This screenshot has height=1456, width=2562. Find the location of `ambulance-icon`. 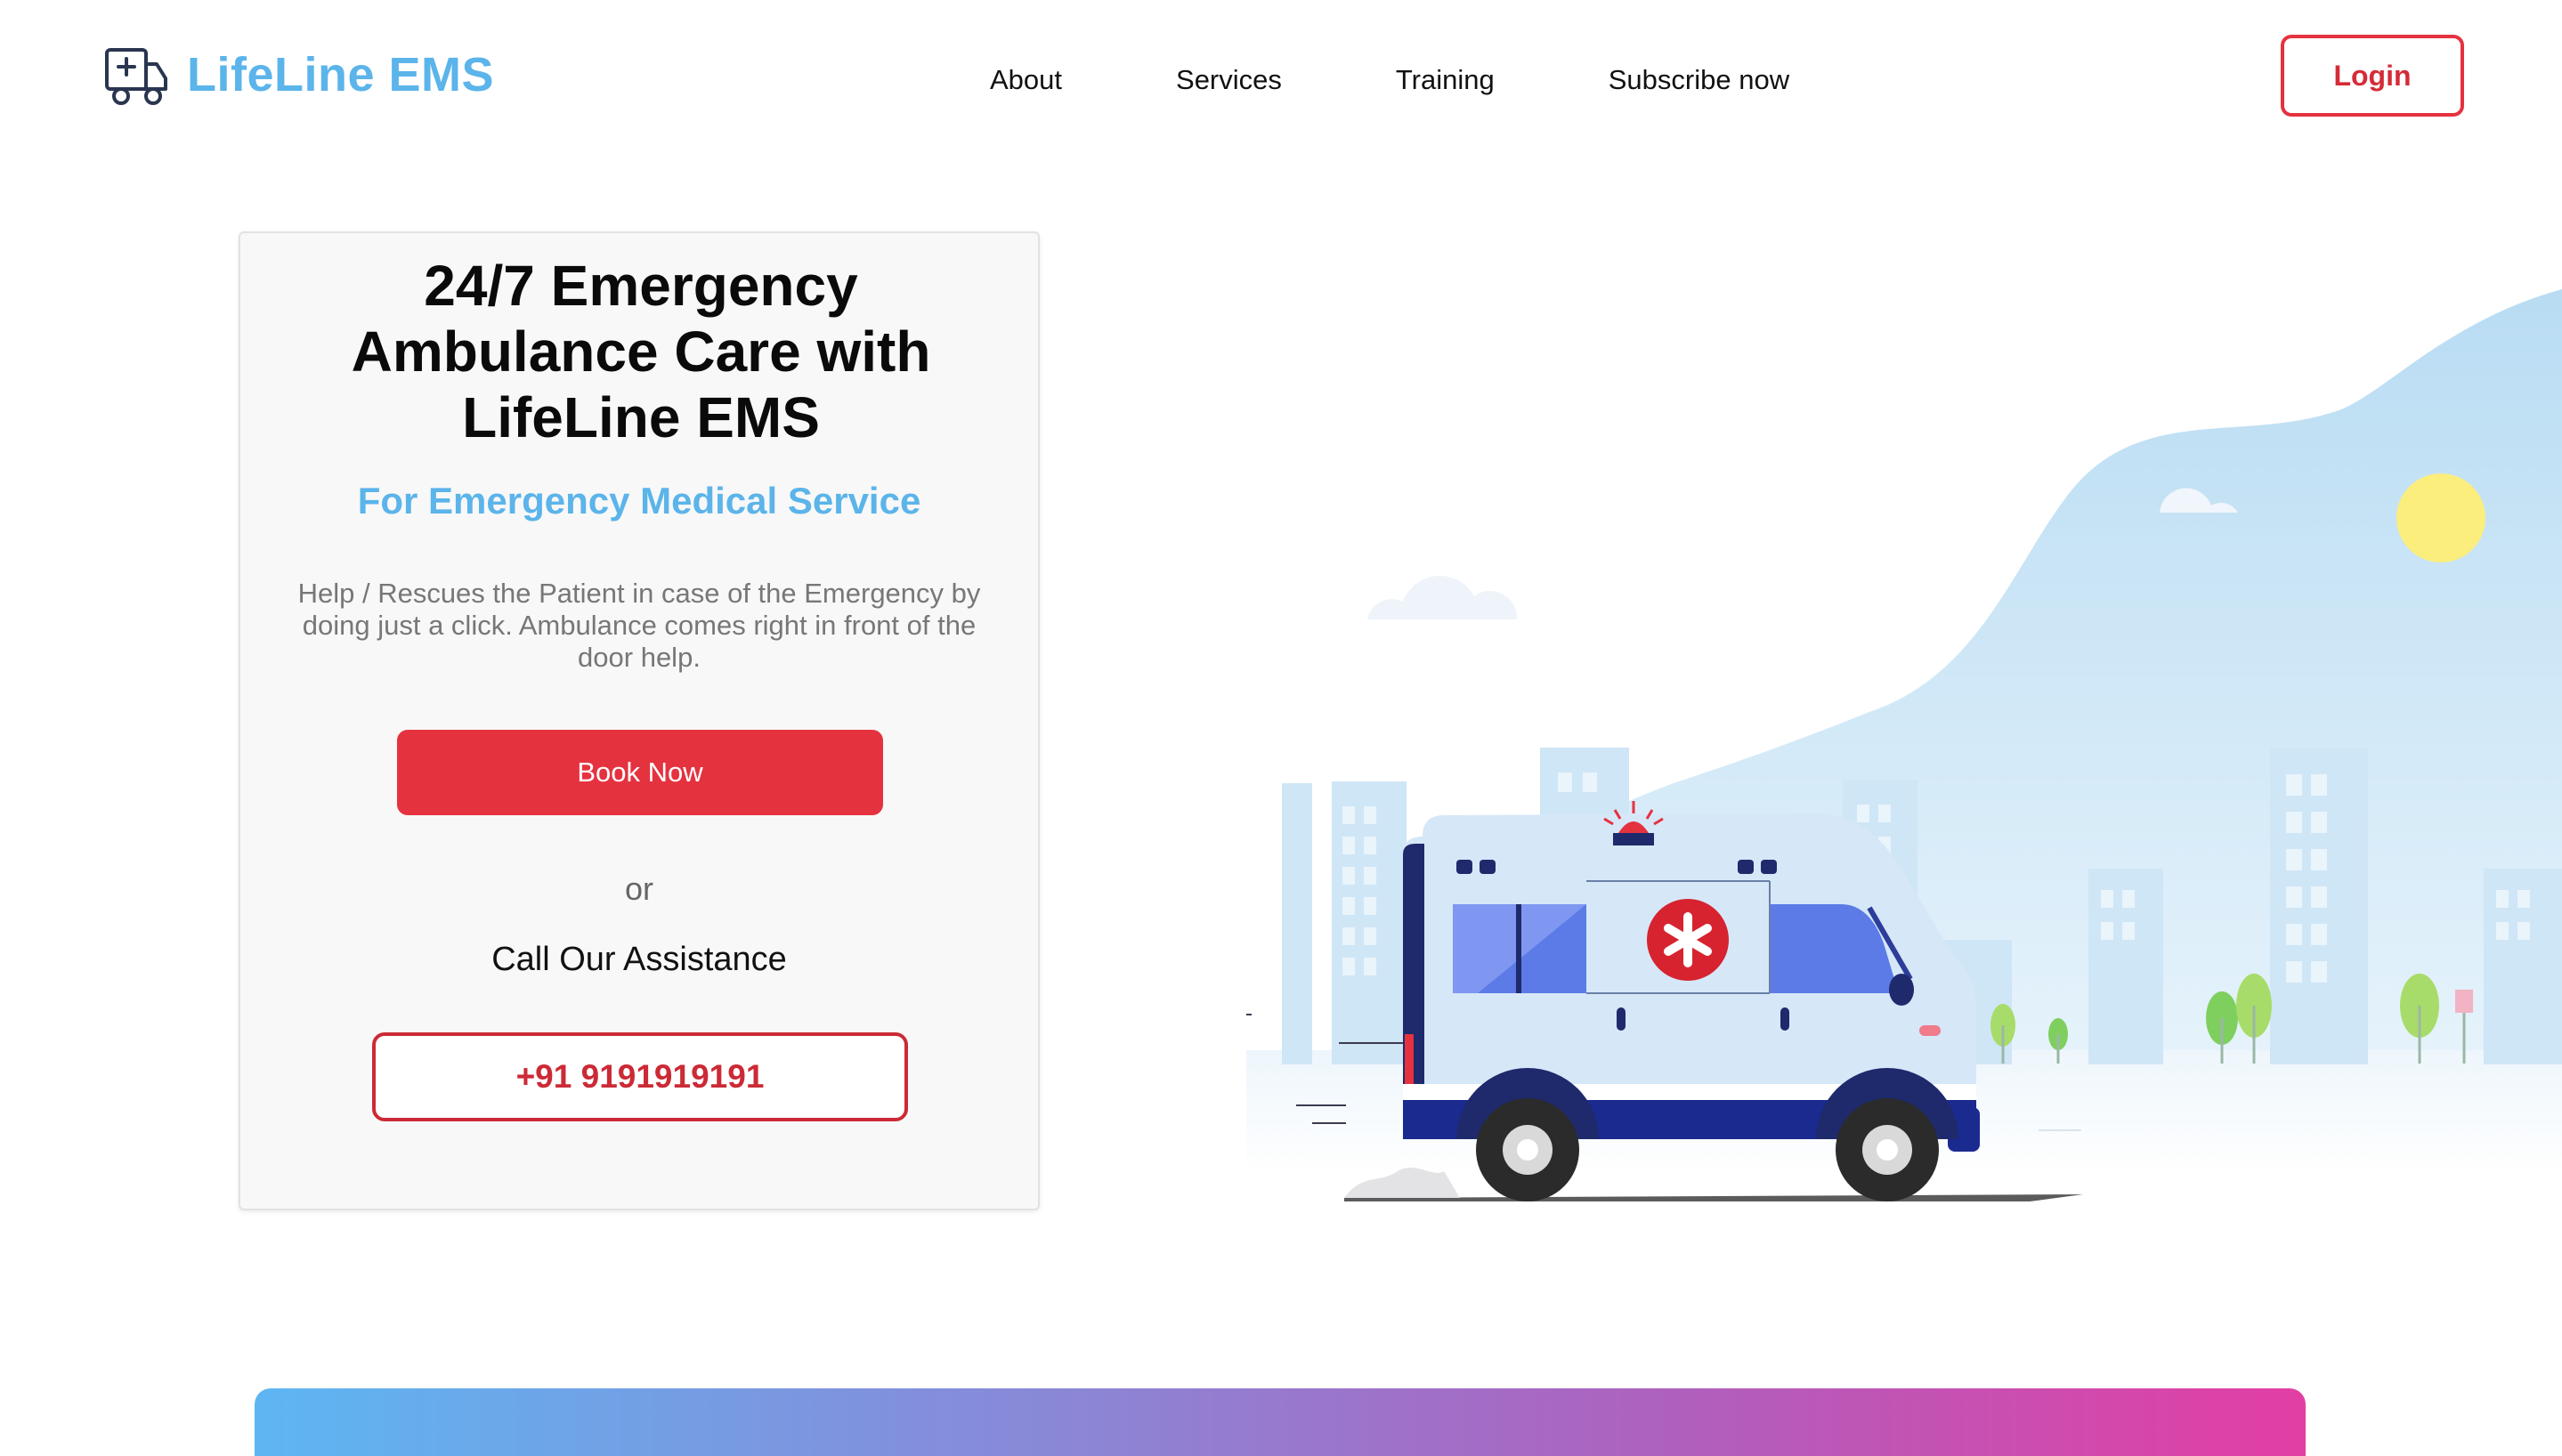

ambulance-icon is located at coordinates (136, 76).